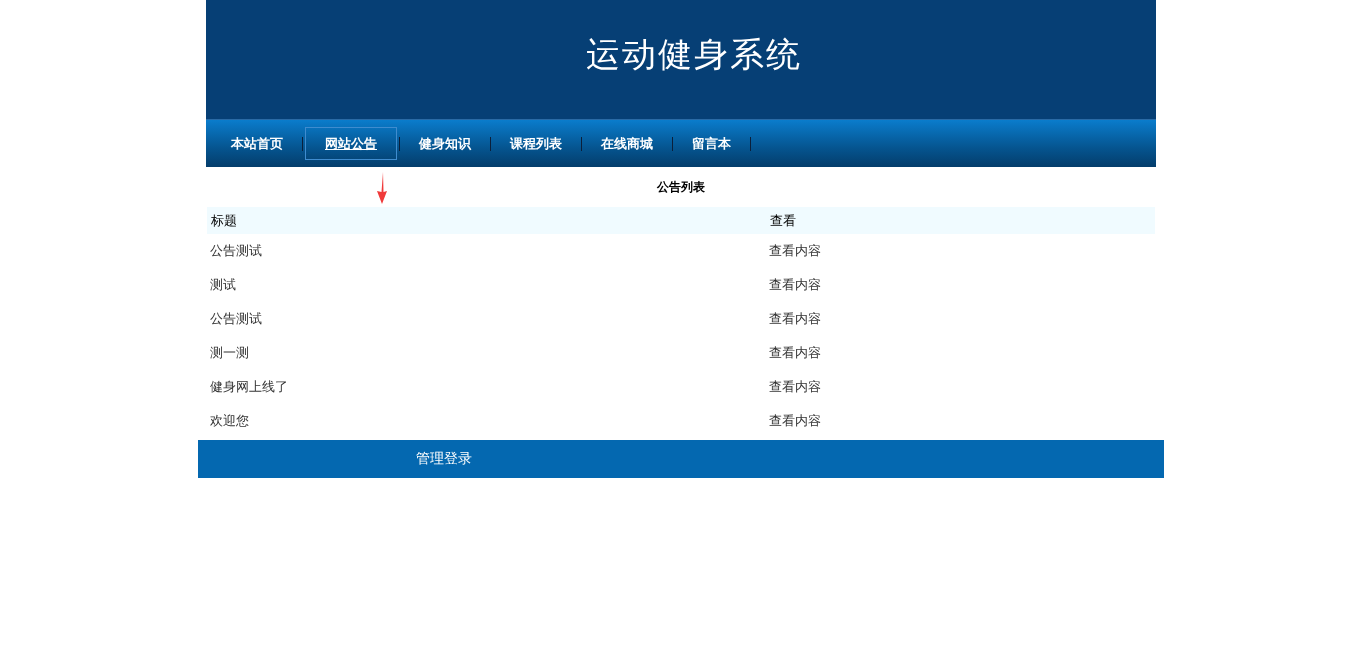  Describe the element at coordinates (711, 143) in the screenshot. I see `nav-tab: 留言本` at that location.